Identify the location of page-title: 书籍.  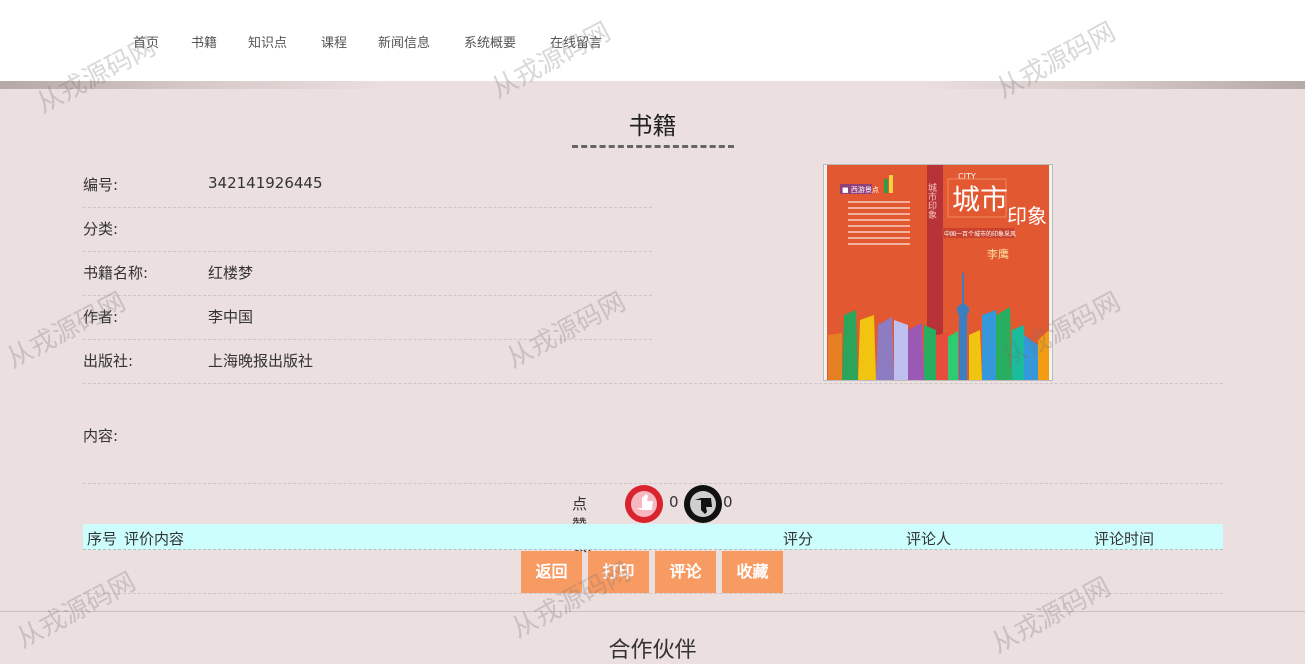
(652, 126).